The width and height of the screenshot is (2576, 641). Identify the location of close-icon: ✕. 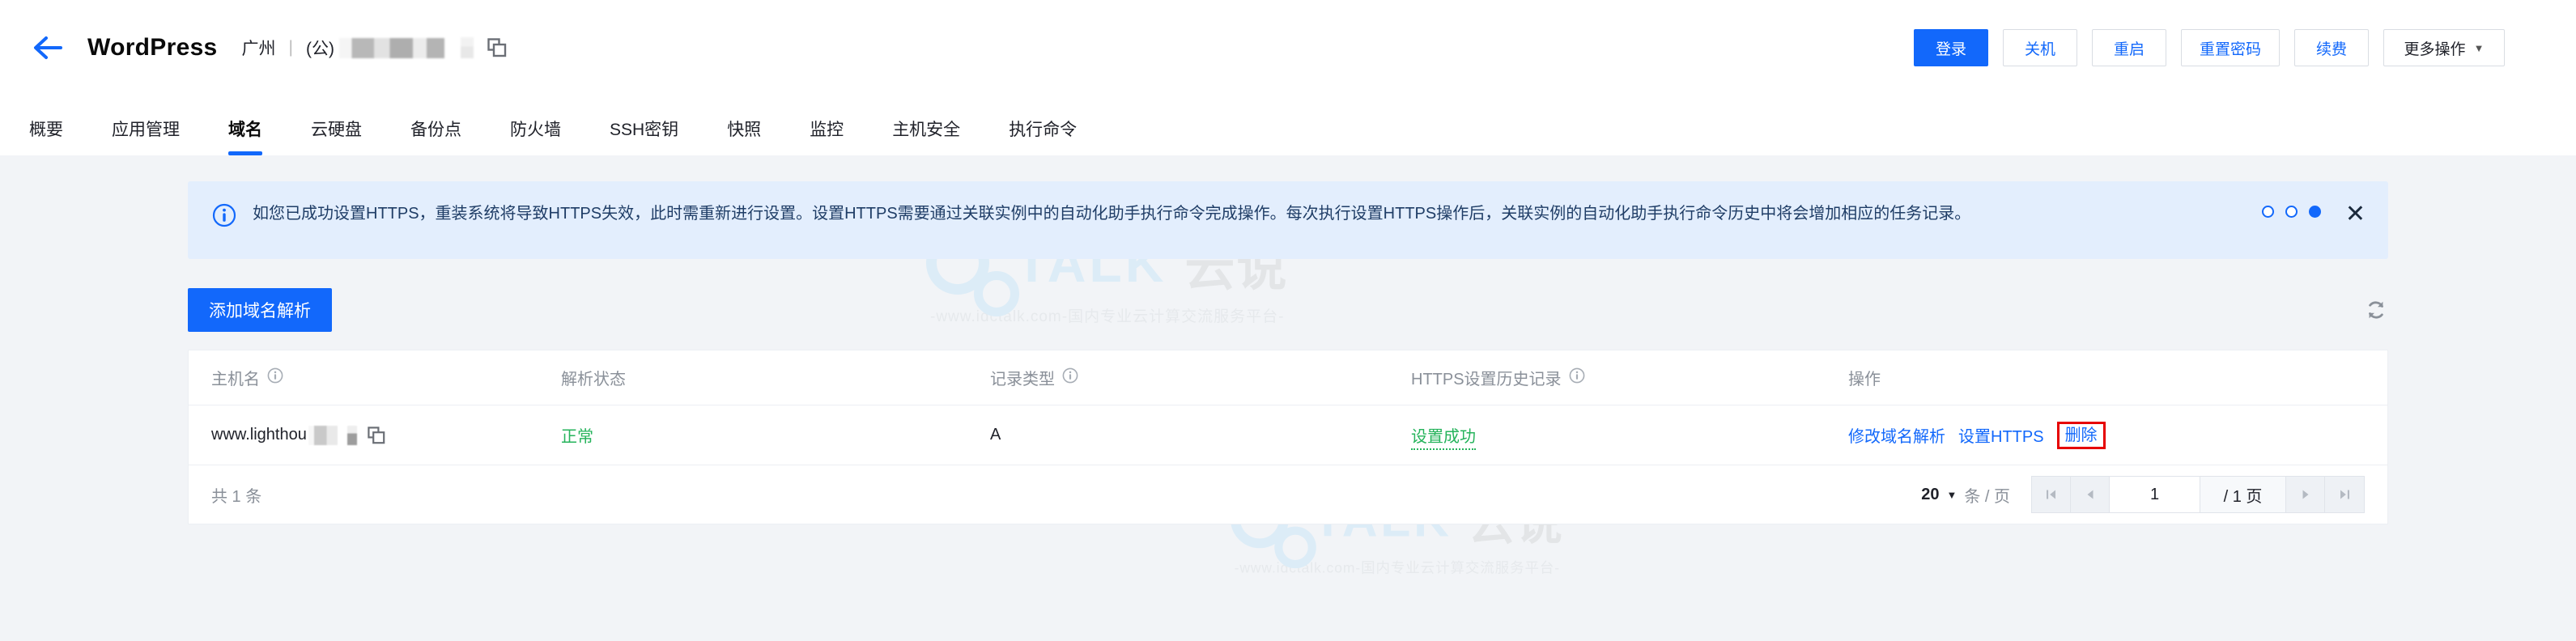
(2356, 215).